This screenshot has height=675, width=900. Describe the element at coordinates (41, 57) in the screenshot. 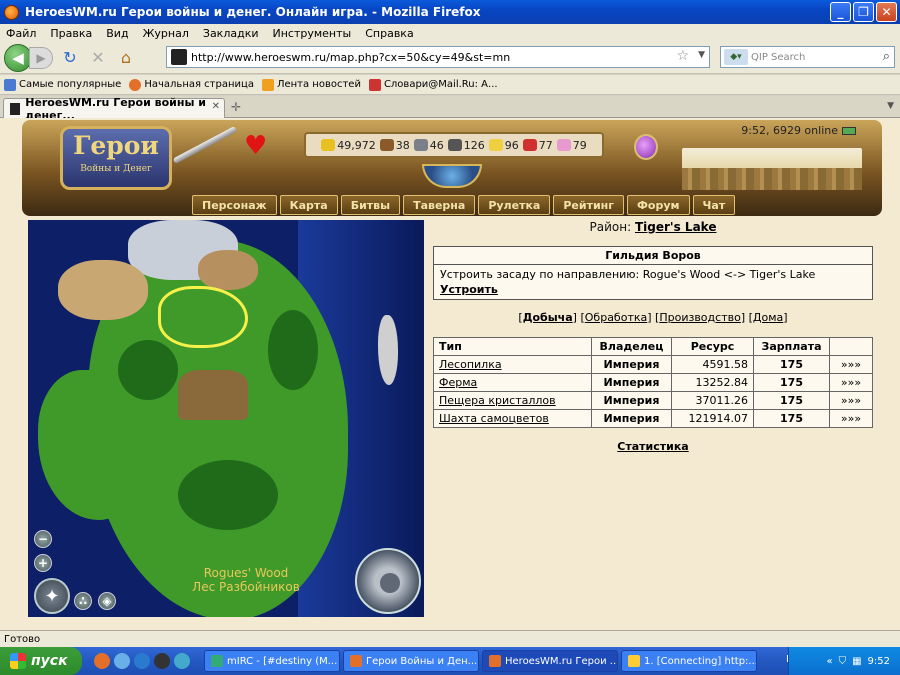

I see `forward-button: ▶` at that location.